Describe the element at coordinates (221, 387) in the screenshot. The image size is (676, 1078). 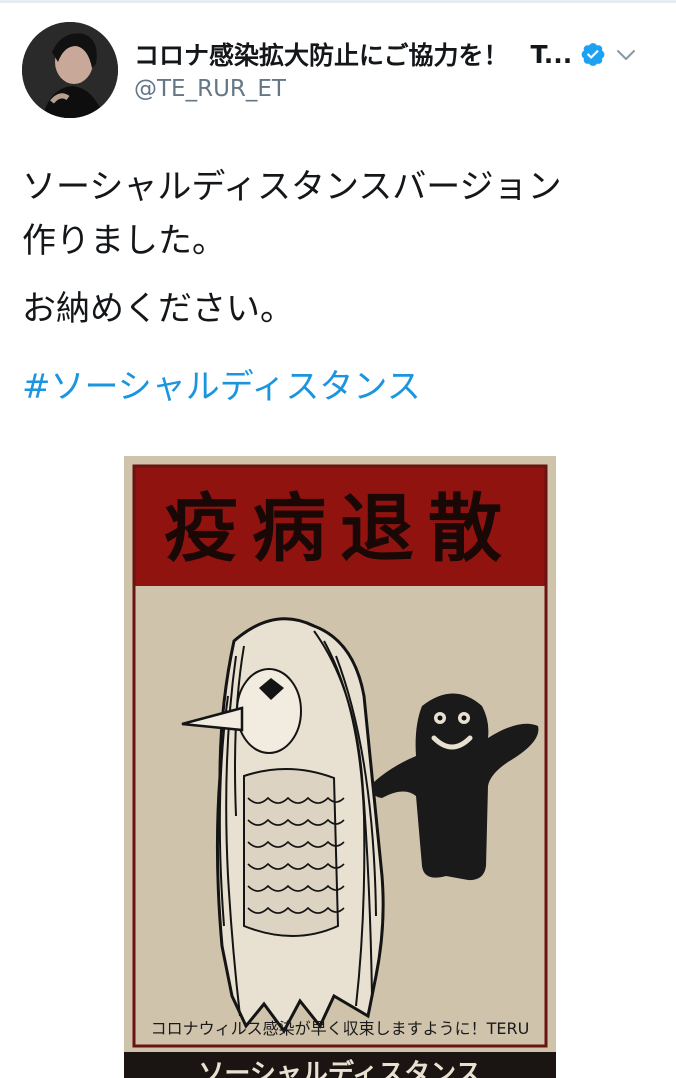
I see `hashtag-link: #ソーシャルディスタンス` at that location.